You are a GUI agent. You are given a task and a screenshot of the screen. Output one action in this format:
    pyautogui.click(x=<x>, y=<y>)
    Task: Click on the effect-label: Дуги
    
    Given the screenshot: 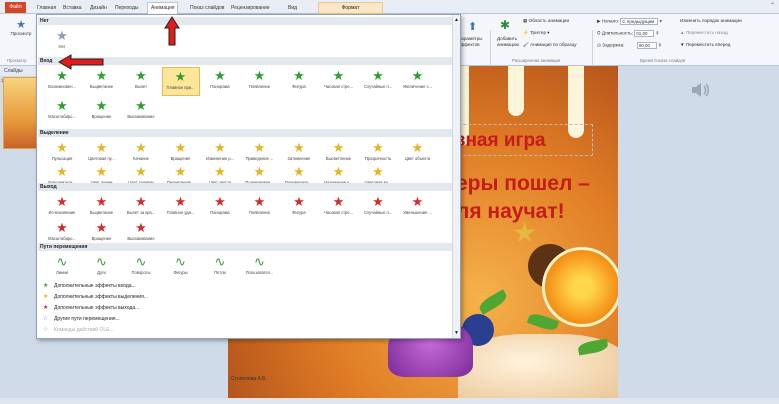 What is the action you would take?
    pyautogui.click(x=101, y=272)
    